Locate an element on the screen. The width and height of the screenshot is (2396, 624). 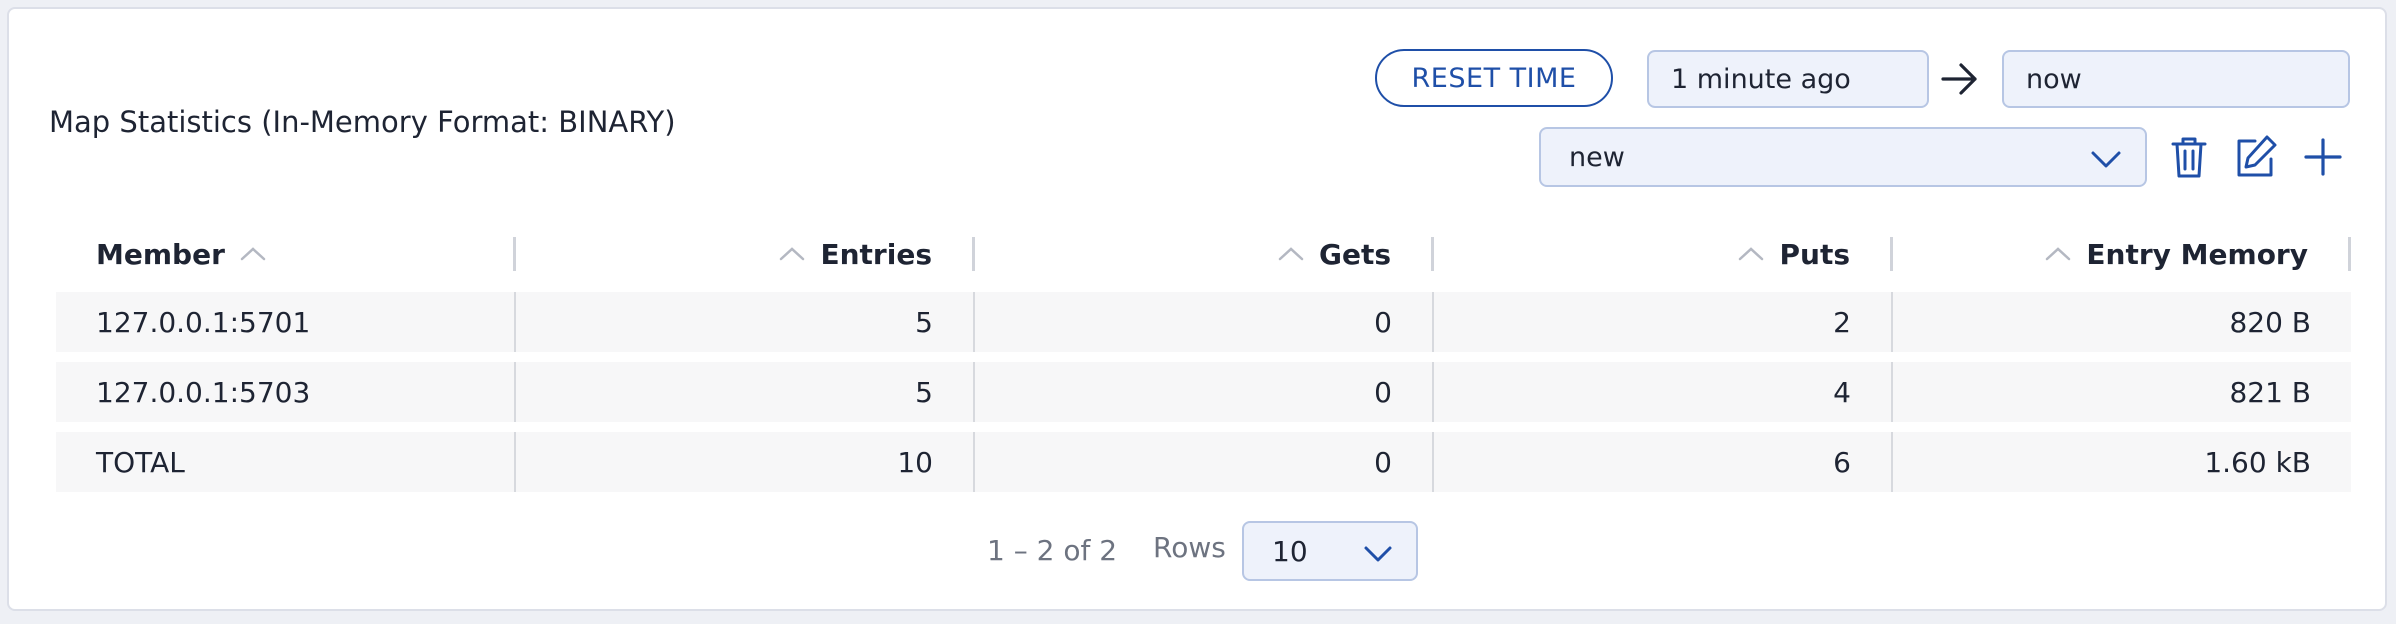
column-header-entries: Entries is located at coordinates (745, 254).